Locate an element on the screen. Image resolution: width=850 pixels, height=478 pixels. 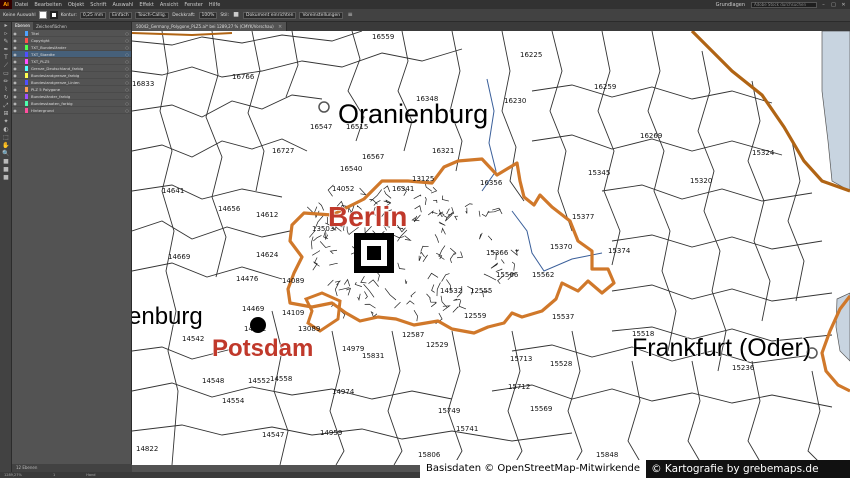
brush-dropdown: Einfach is located at coordinates (120, 15).